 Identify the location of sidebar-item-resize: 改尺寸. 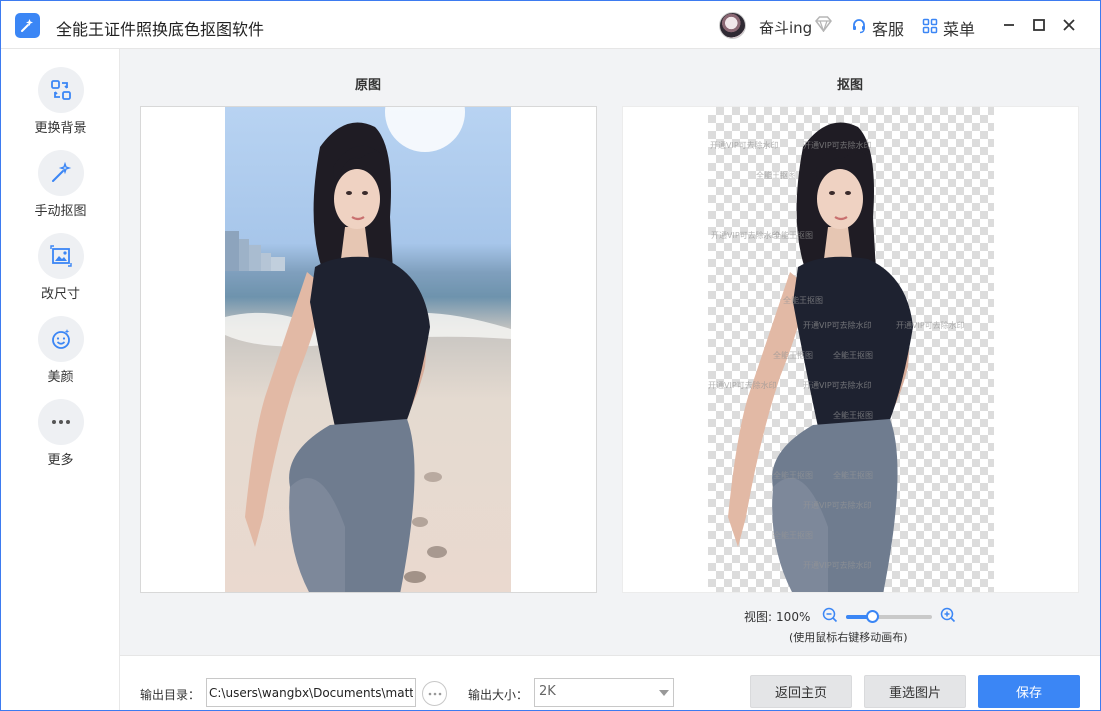
(60, 271).